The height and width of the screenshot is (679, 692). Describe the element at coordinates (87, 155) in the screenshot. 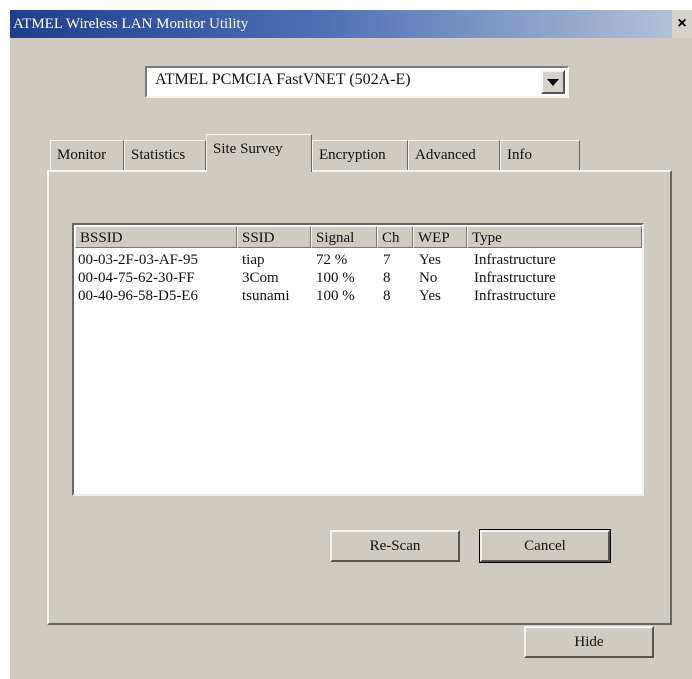

I see `tab-monitor: Monitor` at that location.